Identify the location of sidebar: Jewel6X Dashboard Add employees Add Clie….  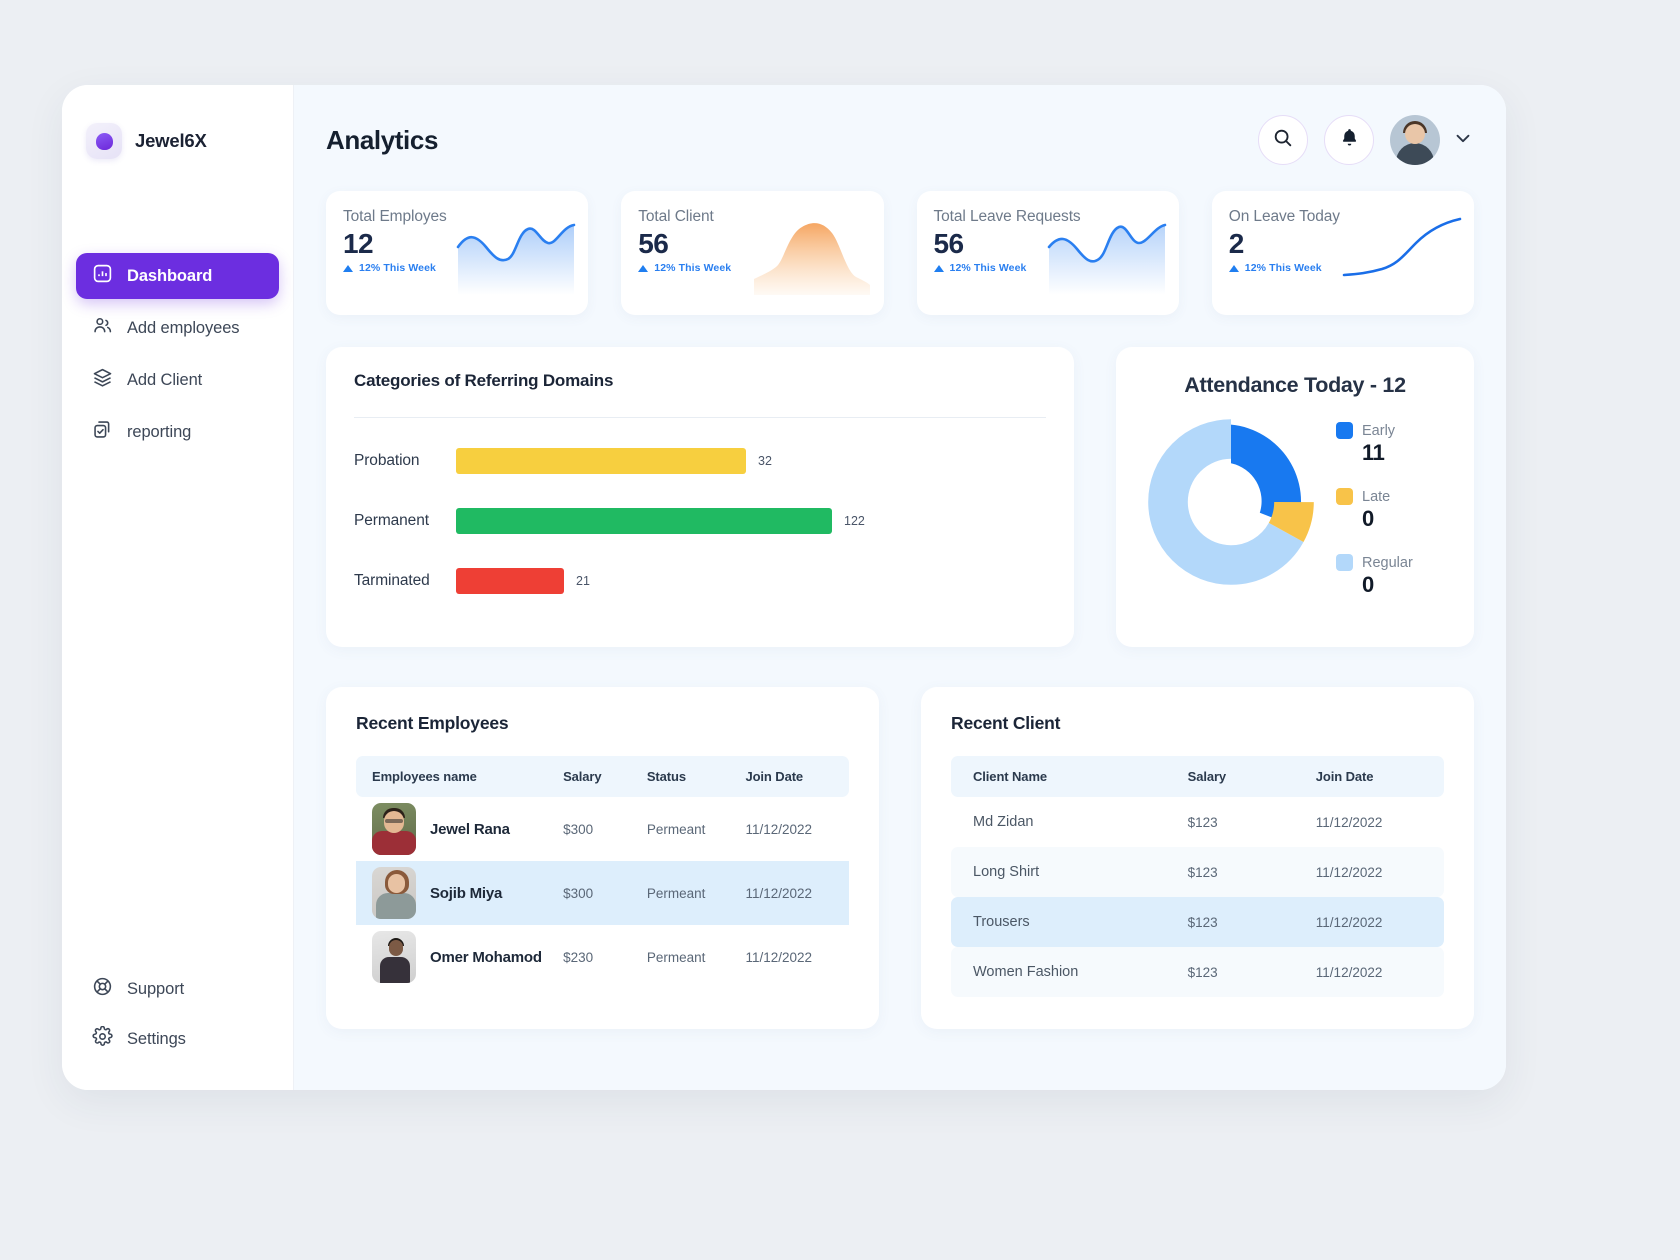
(178, 587).